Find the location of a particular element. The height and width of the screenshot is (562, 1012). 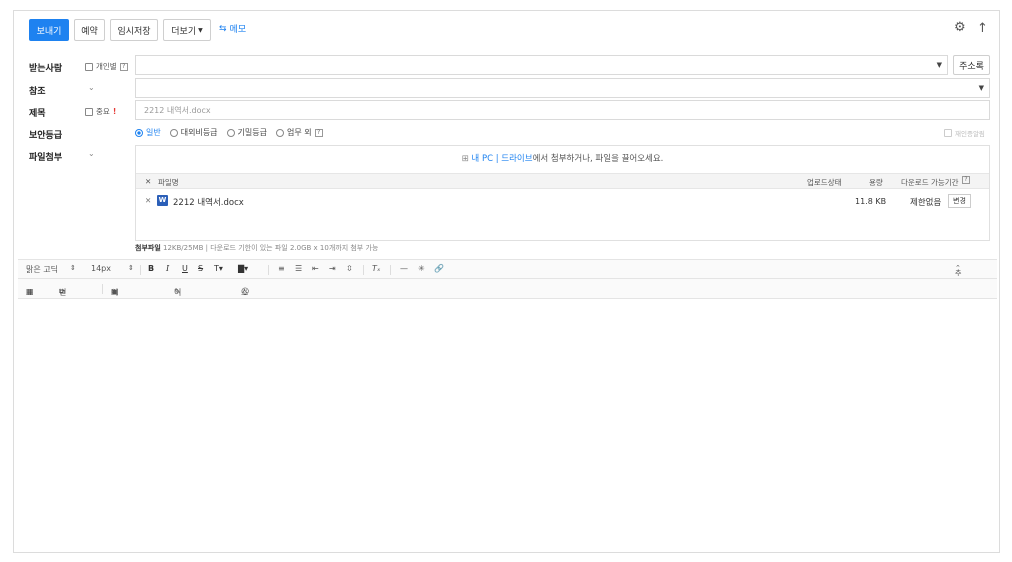

more-label: 더보기 is located at coordinates (184, 31).